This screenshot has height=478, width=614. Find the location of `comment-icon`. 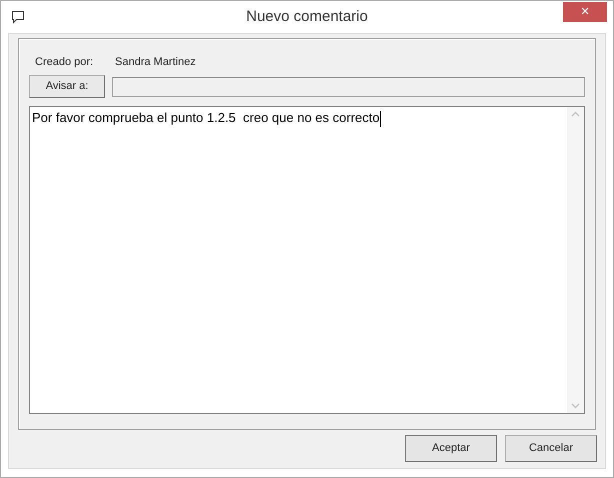

comment-icon is located at coordinates (18, 17).